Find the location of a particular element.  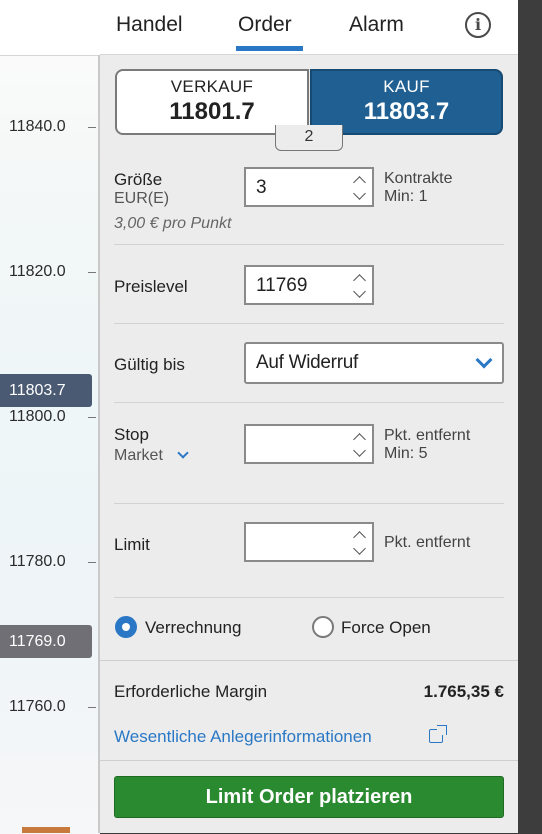

force-open-radio is located at coordinates (323, 627).